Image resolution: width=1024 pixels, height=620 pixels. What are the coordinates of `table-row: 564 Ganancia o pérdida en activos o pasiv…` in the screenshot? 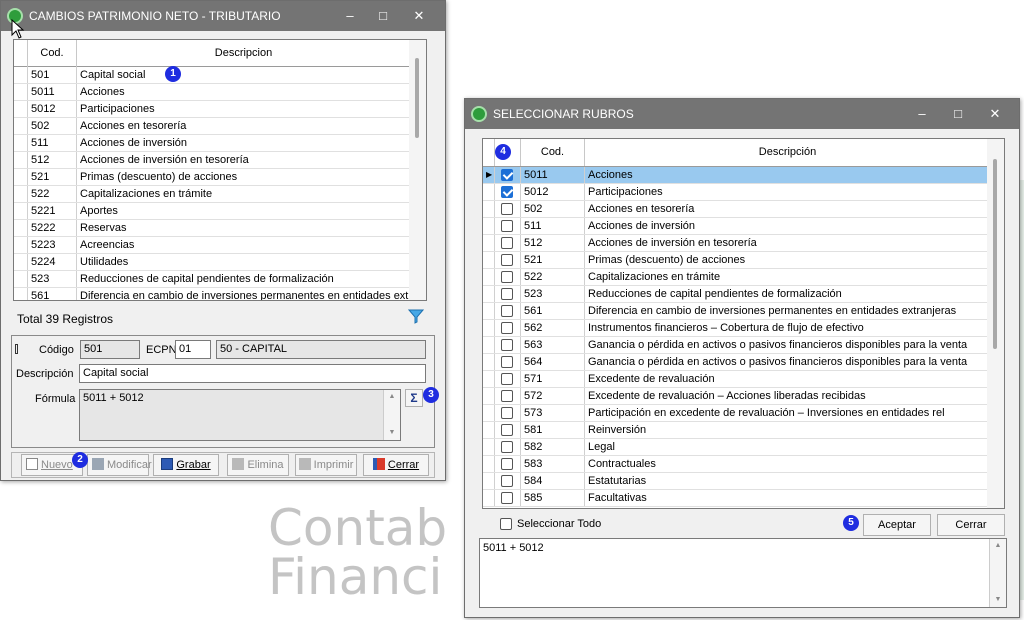 It's located at (736, 362).